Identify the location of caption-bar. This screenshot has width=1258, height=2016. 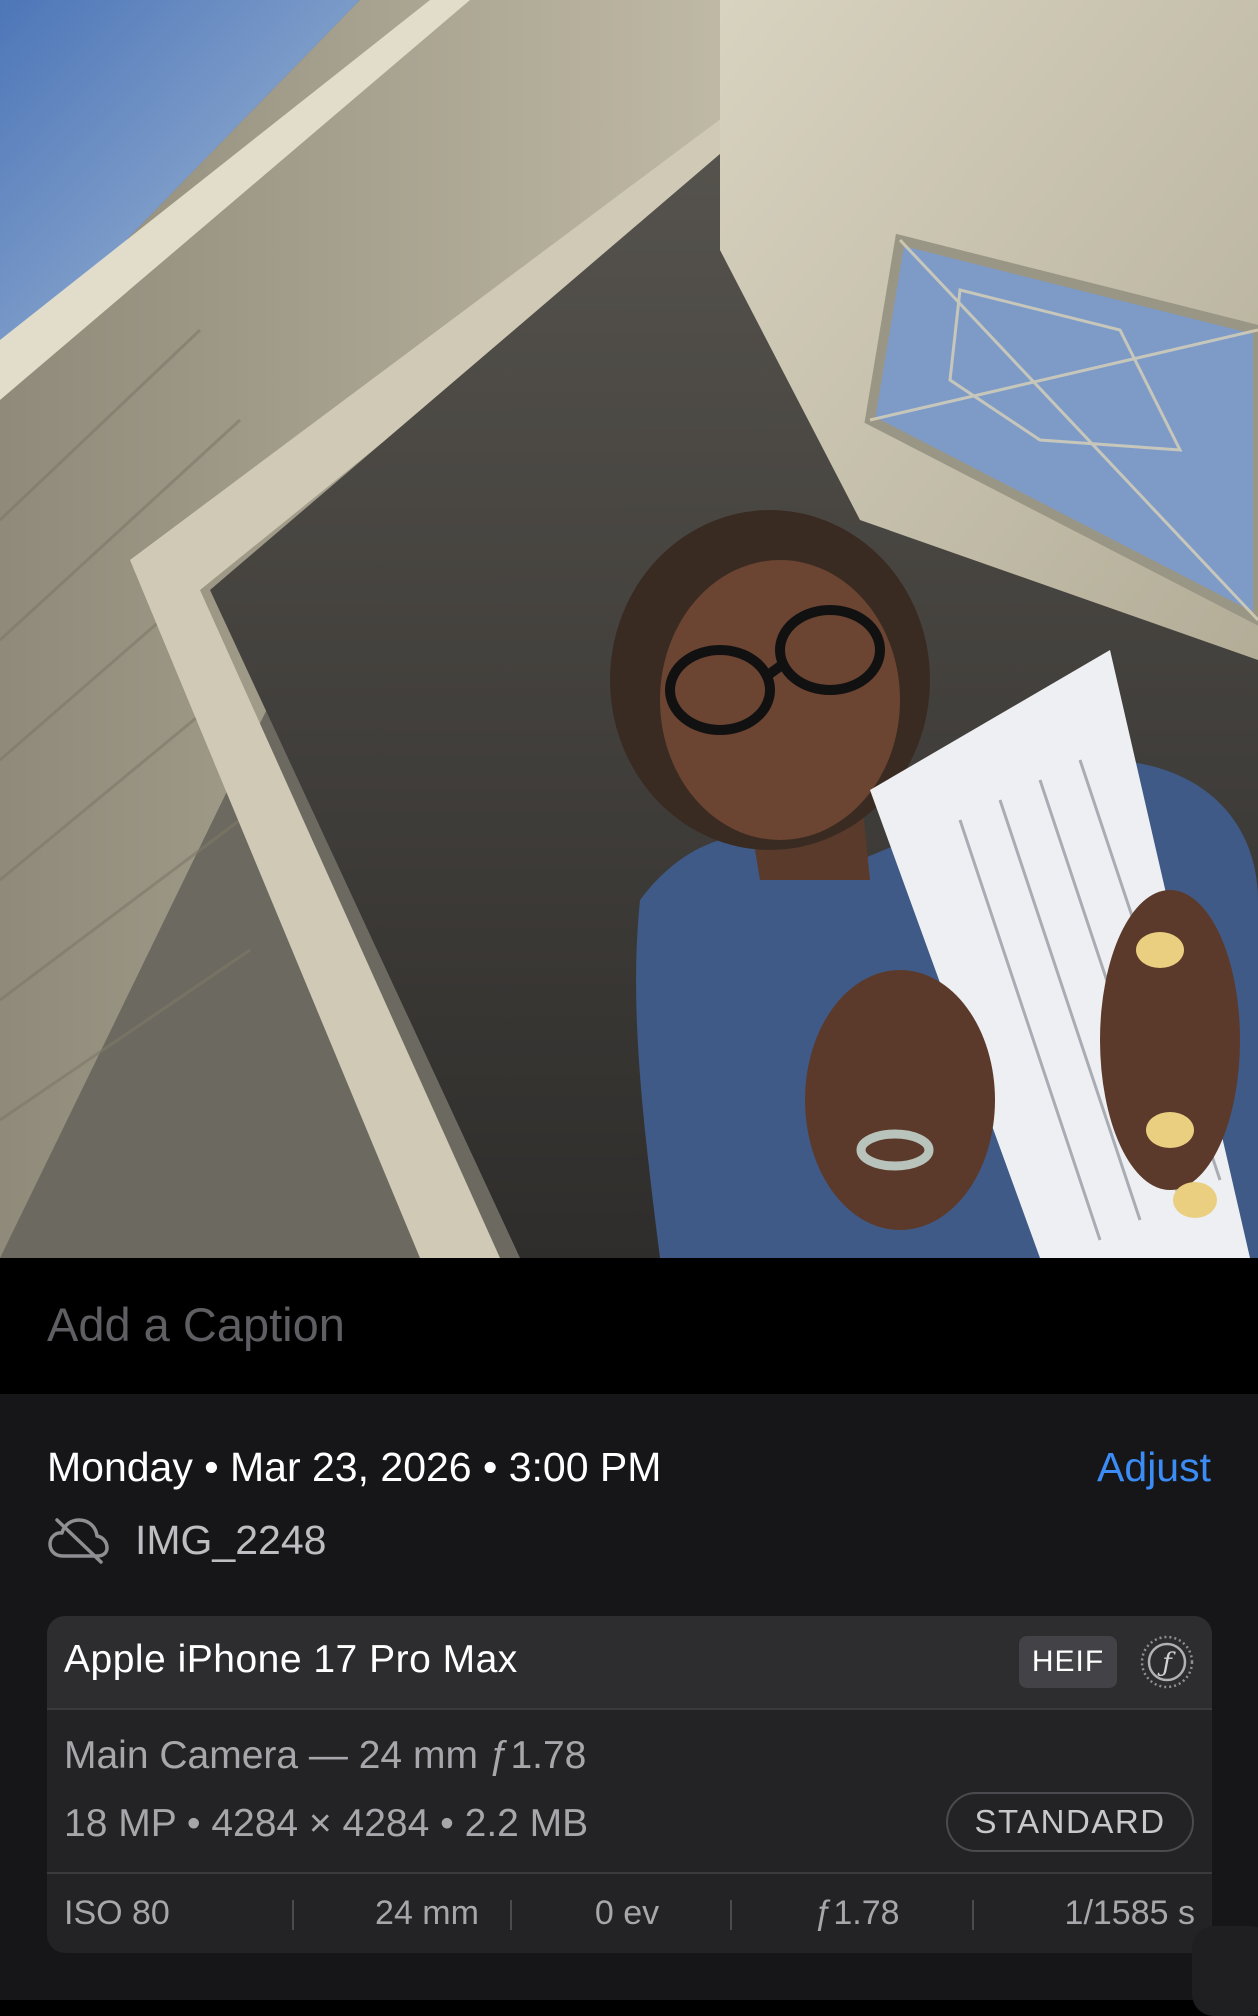
(629, 1326).